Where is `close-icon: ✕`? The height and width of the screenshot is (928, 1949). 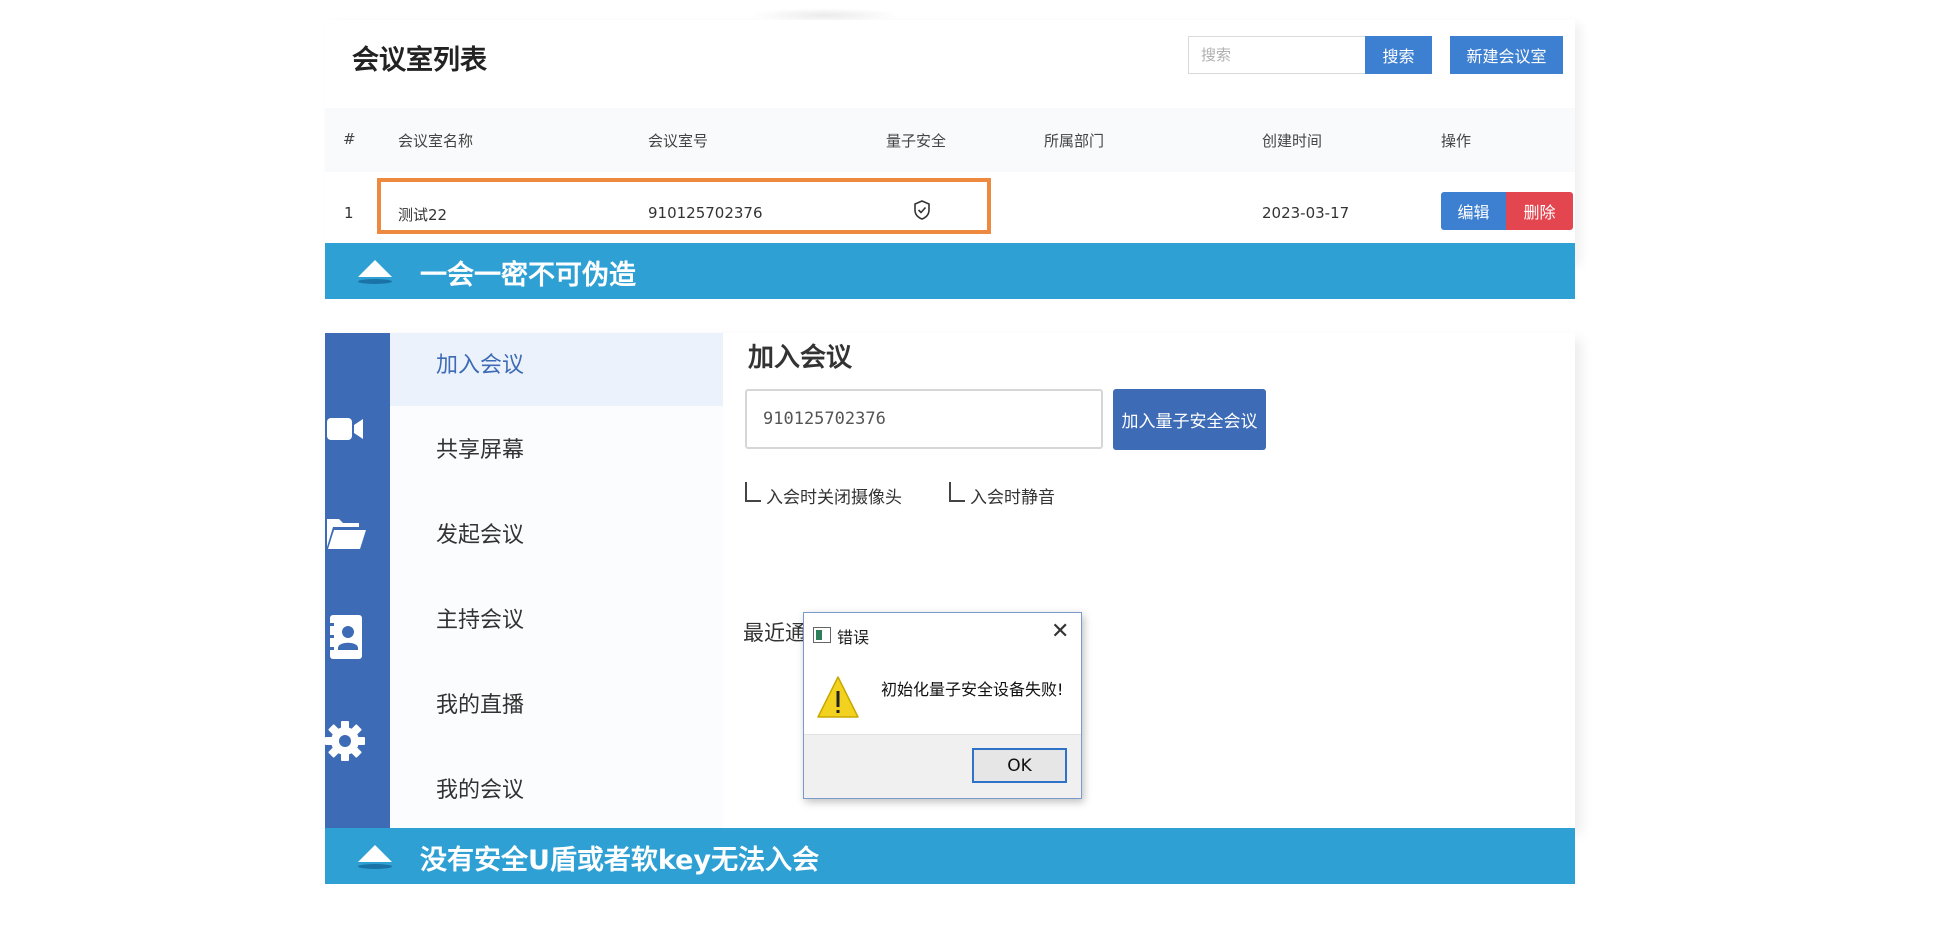 close-icon: ✕ is located at coordinates (1060, 632).